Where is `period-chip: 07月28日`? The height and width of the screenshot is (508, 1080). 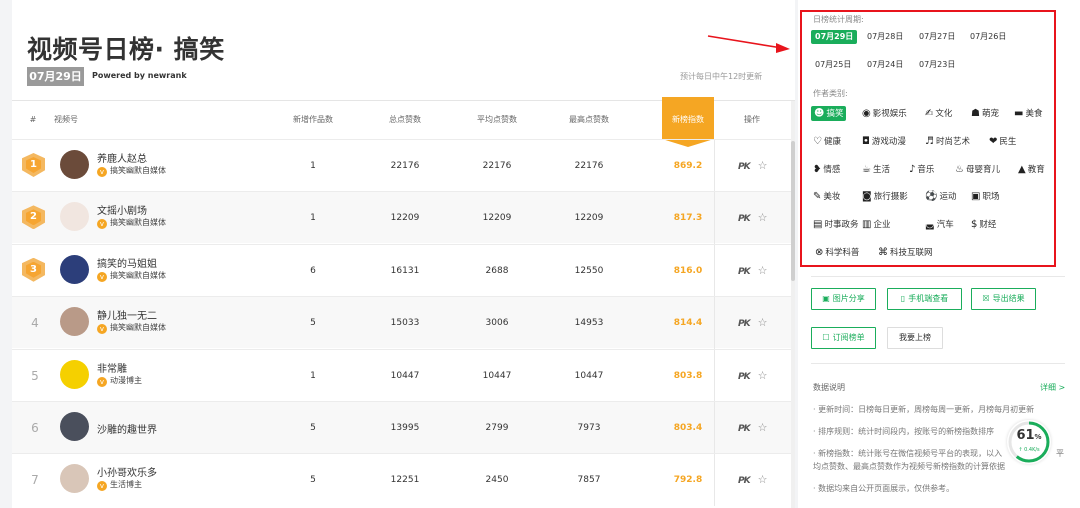 period-chip: 07月28日 is located at coordinates (885, 37).